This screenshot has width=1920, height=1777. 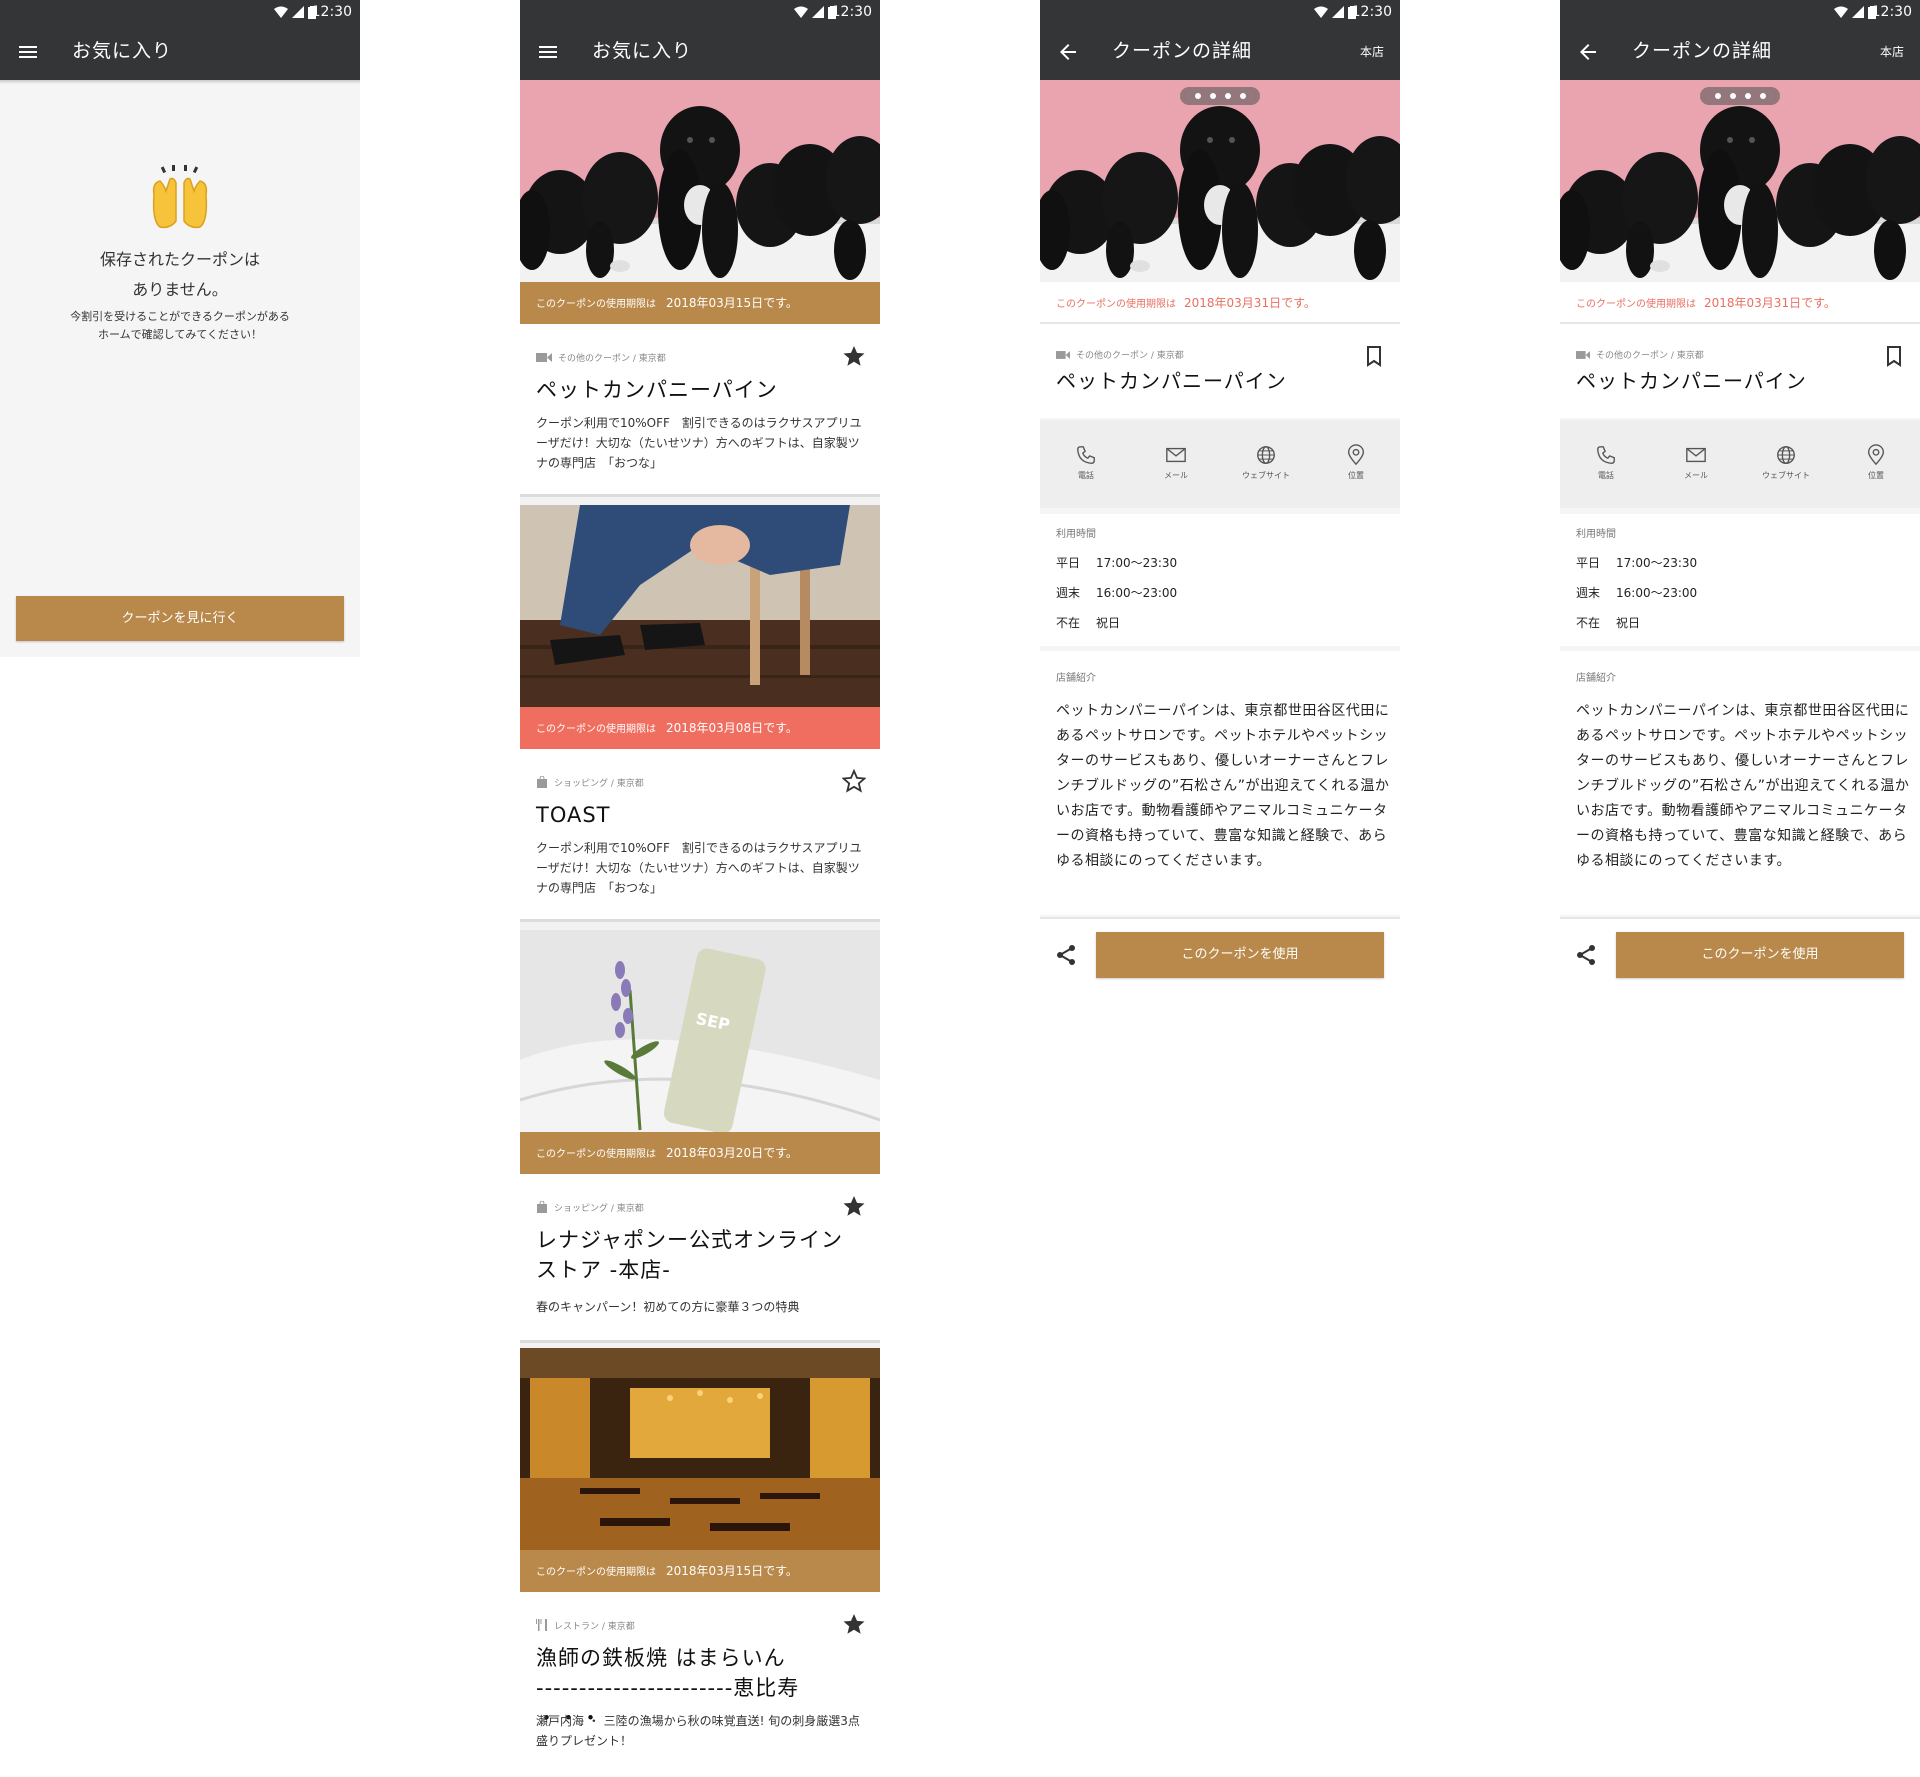 I want to click on coupon-description: 春のキャンパーン！初めての方に豪華３つの特典, so click(x=668, y=1307).